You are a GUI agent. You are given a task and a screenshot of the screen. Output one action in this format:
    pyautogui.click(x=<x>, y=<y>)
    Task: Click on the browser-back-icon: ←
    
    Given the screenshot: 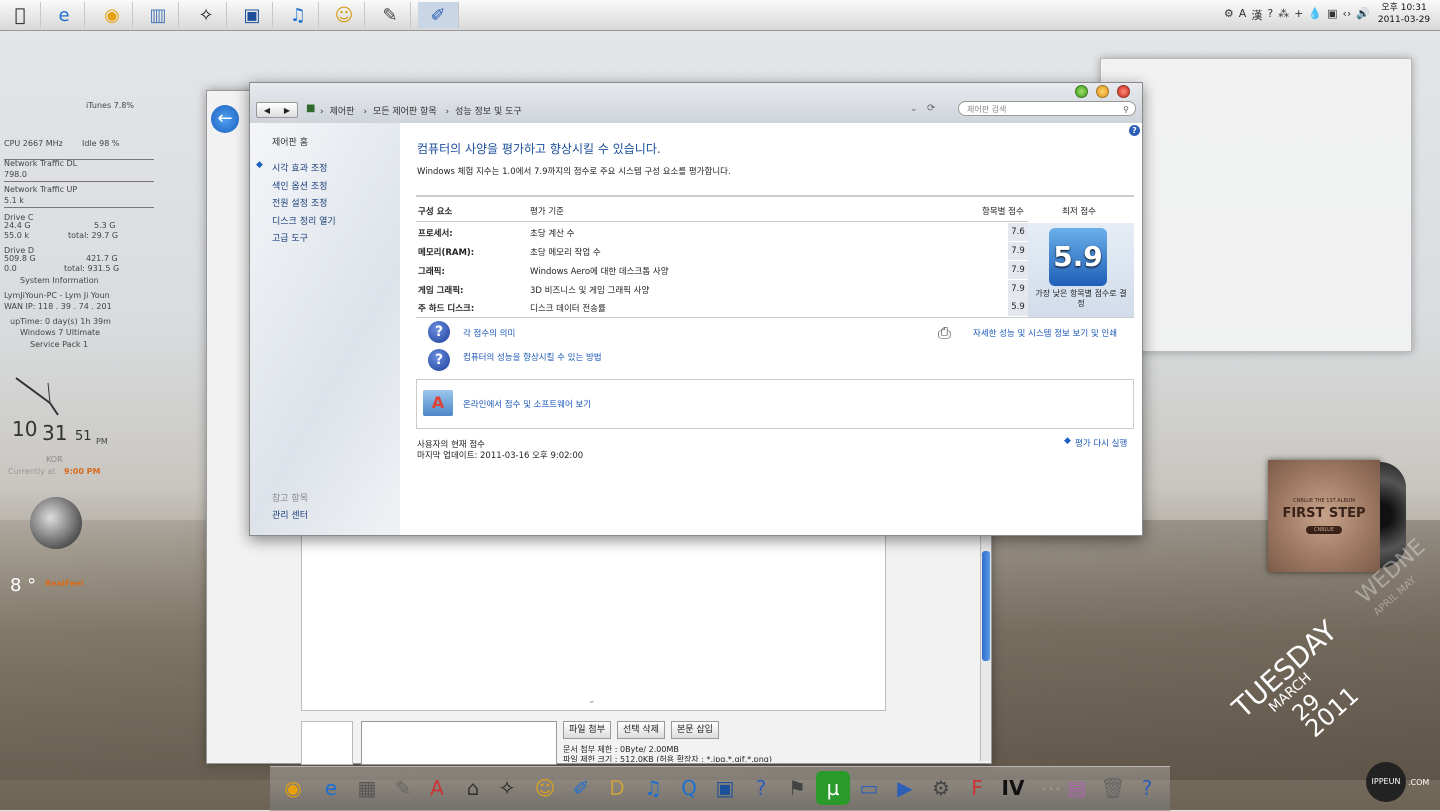 What is the action you would take?
    pyautogui.click(x=225, y=119)
    